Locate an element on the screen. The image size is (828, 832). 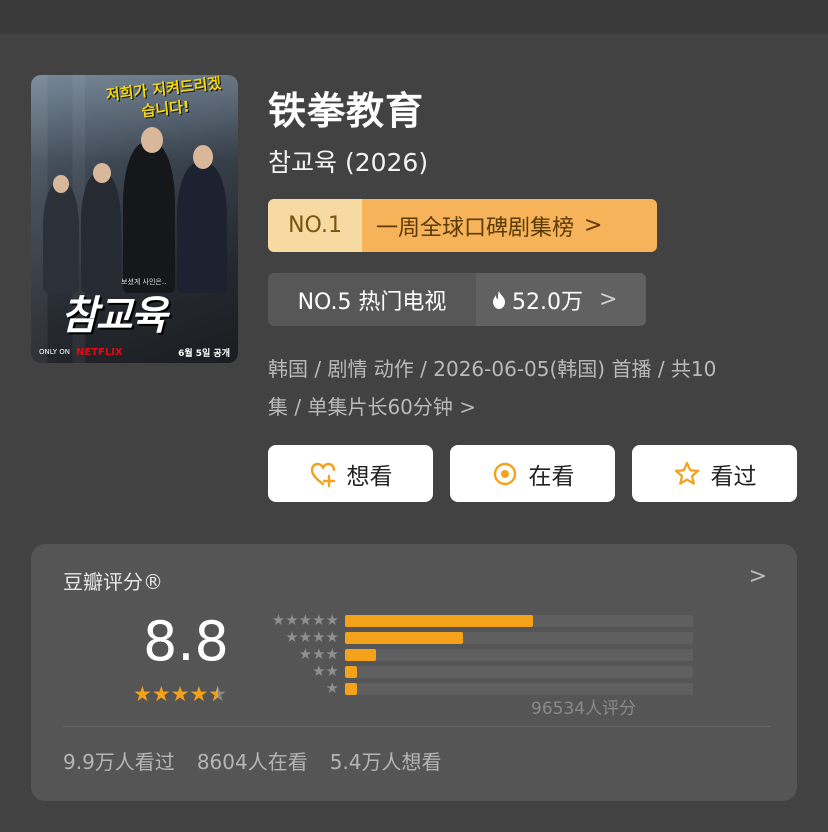
poster-only-on: ONLY ON is located at coordinates (54, 352).